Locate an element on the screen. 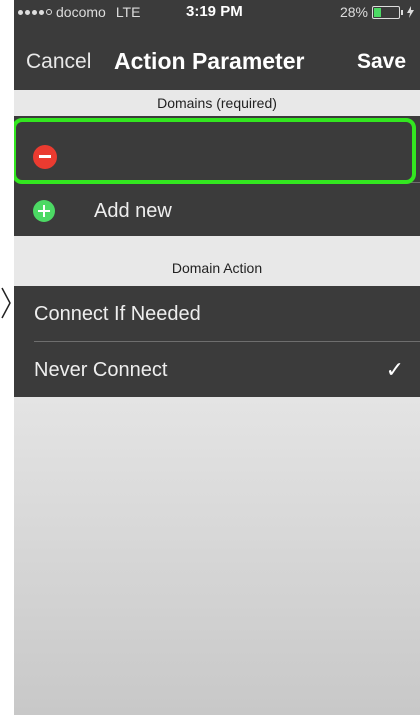  add-new-row: Add new is located at coordinates (217, 211).